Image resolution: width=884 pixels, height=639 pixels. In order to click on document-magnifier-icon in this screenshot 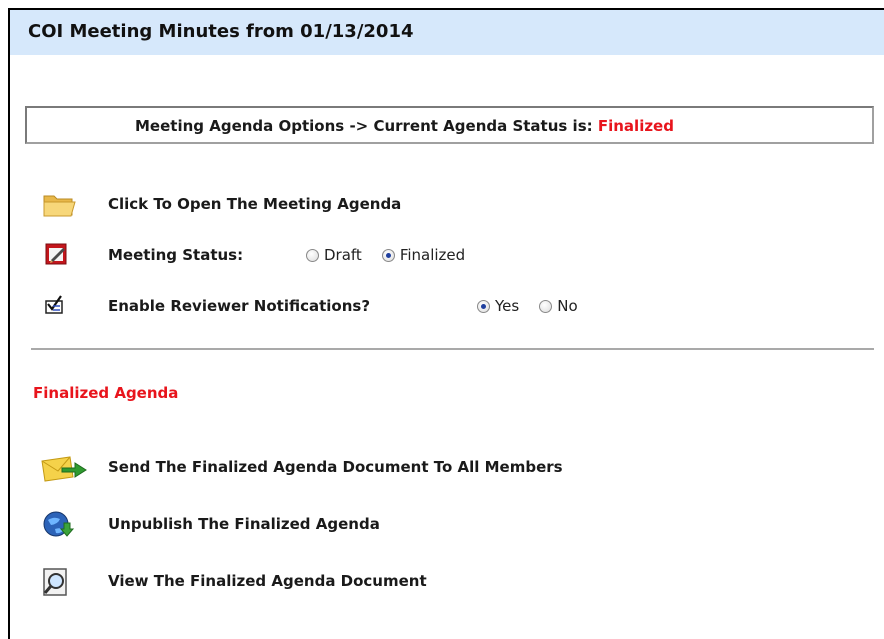, I will do `click(60, 581)`.